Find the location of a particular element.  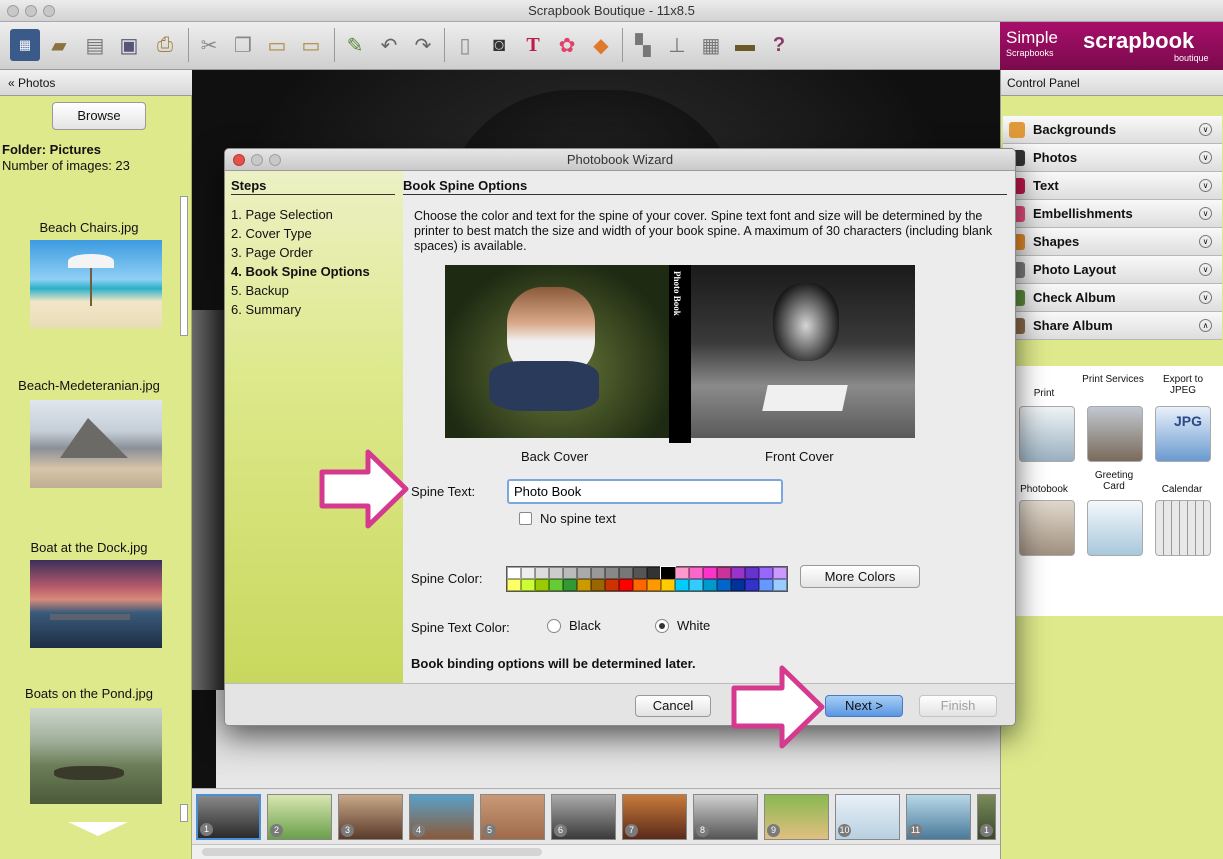

new-album-icon: ▦ is located at coordinates (25, 45).